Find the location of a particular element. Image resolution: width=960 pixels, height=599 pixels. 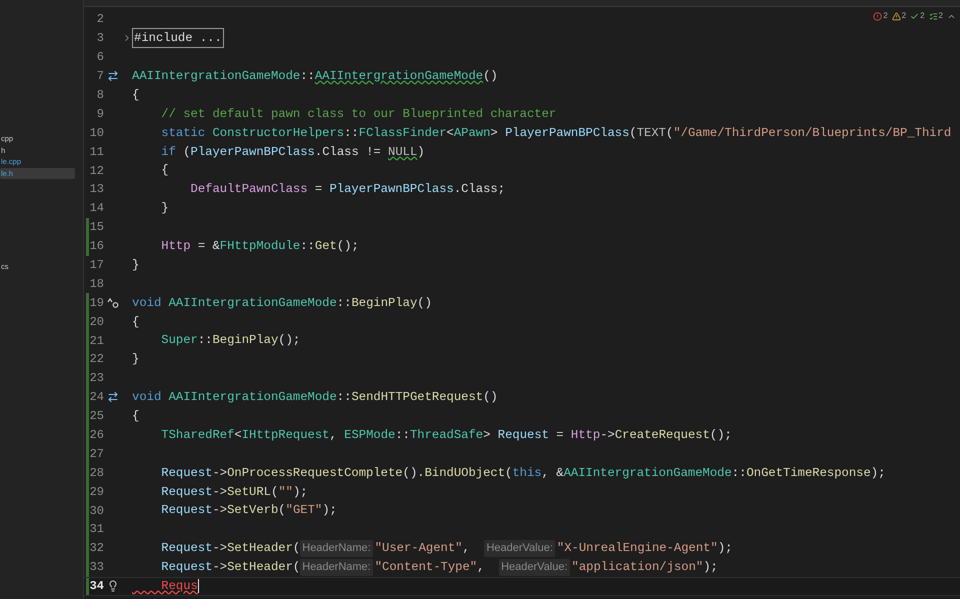

function-name: SetVerb is located at coordinates (252, 511).